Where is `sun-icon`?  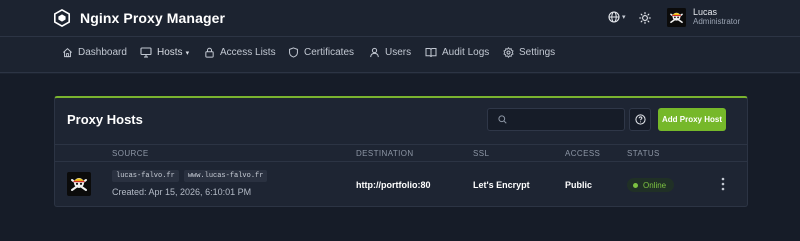 sun-icon is located at coordinates (645, 18).